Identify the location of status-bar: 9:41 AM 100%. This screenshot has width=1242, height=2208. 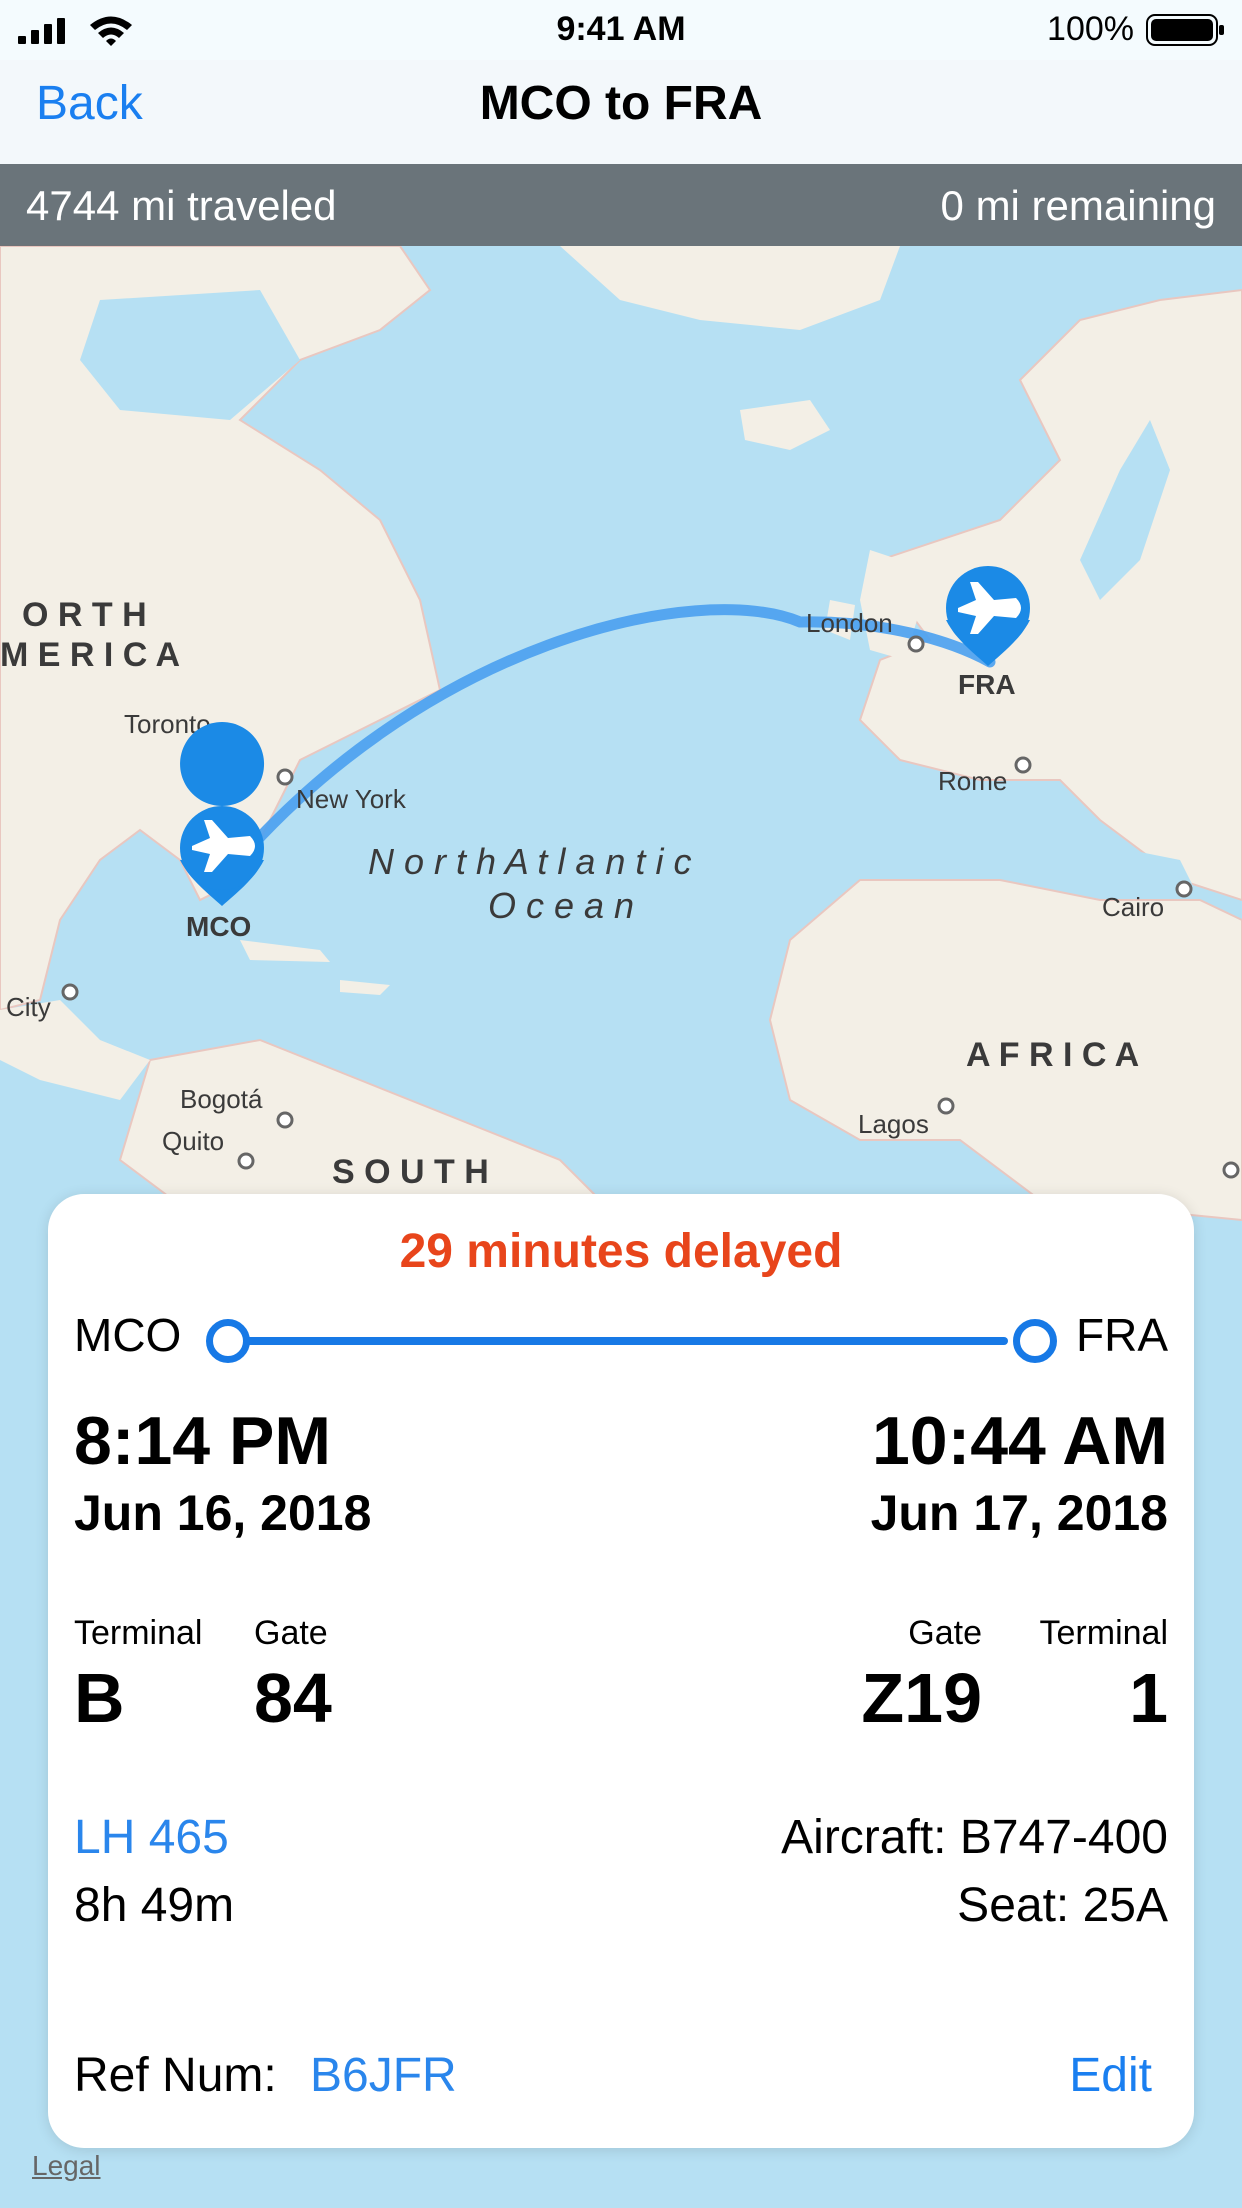
(621, 30).